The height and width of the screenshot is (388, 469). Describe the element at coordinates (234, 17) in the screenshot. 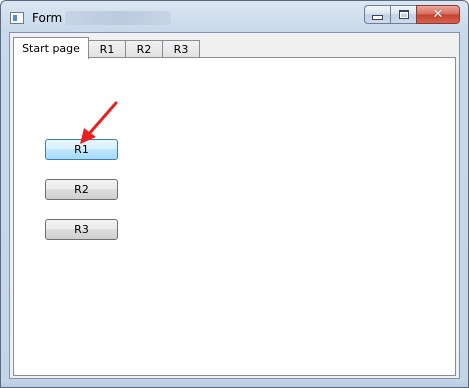

I see `title-bar: Form ✕` at that location.